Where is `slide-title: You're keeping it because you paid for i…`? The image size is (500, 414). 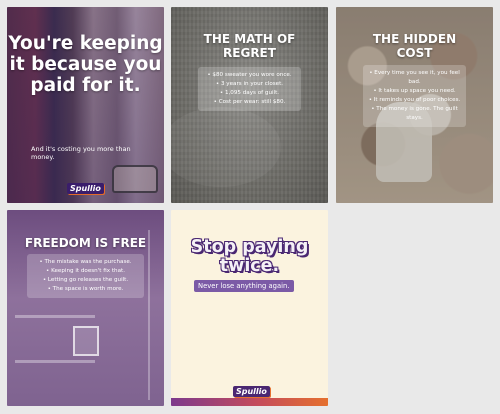 slide-title: You're keeping it because you paid for i… is located at coordinates (85, 64).